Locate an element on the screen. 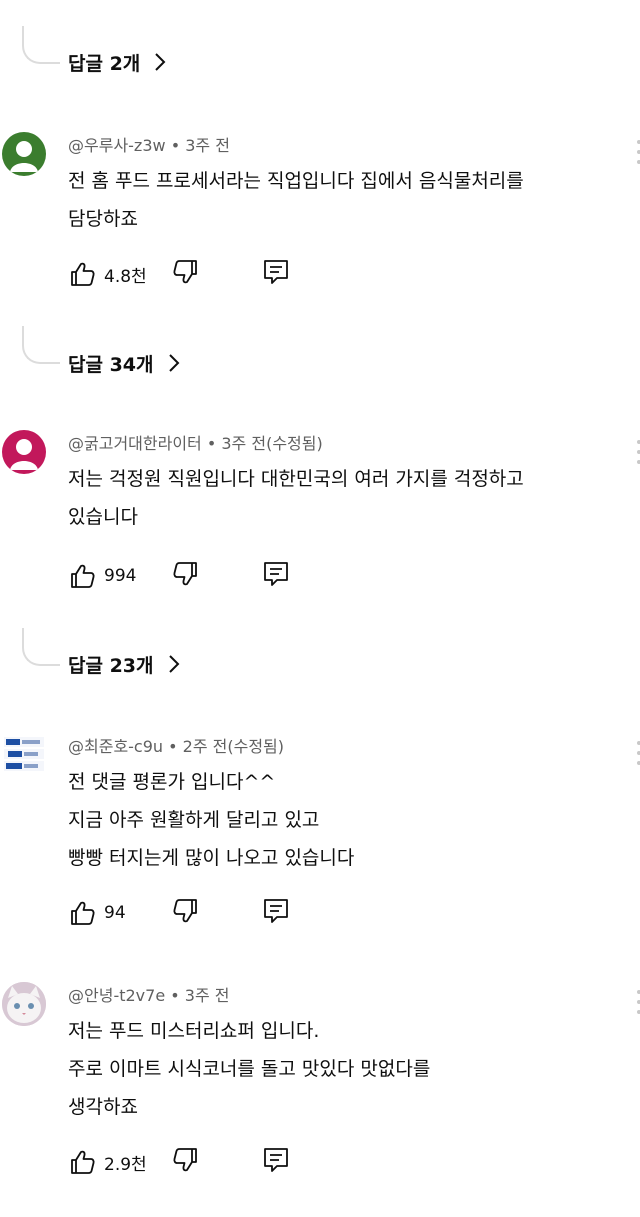  like-button: 4.8천 is located at coordinates (120, 274).